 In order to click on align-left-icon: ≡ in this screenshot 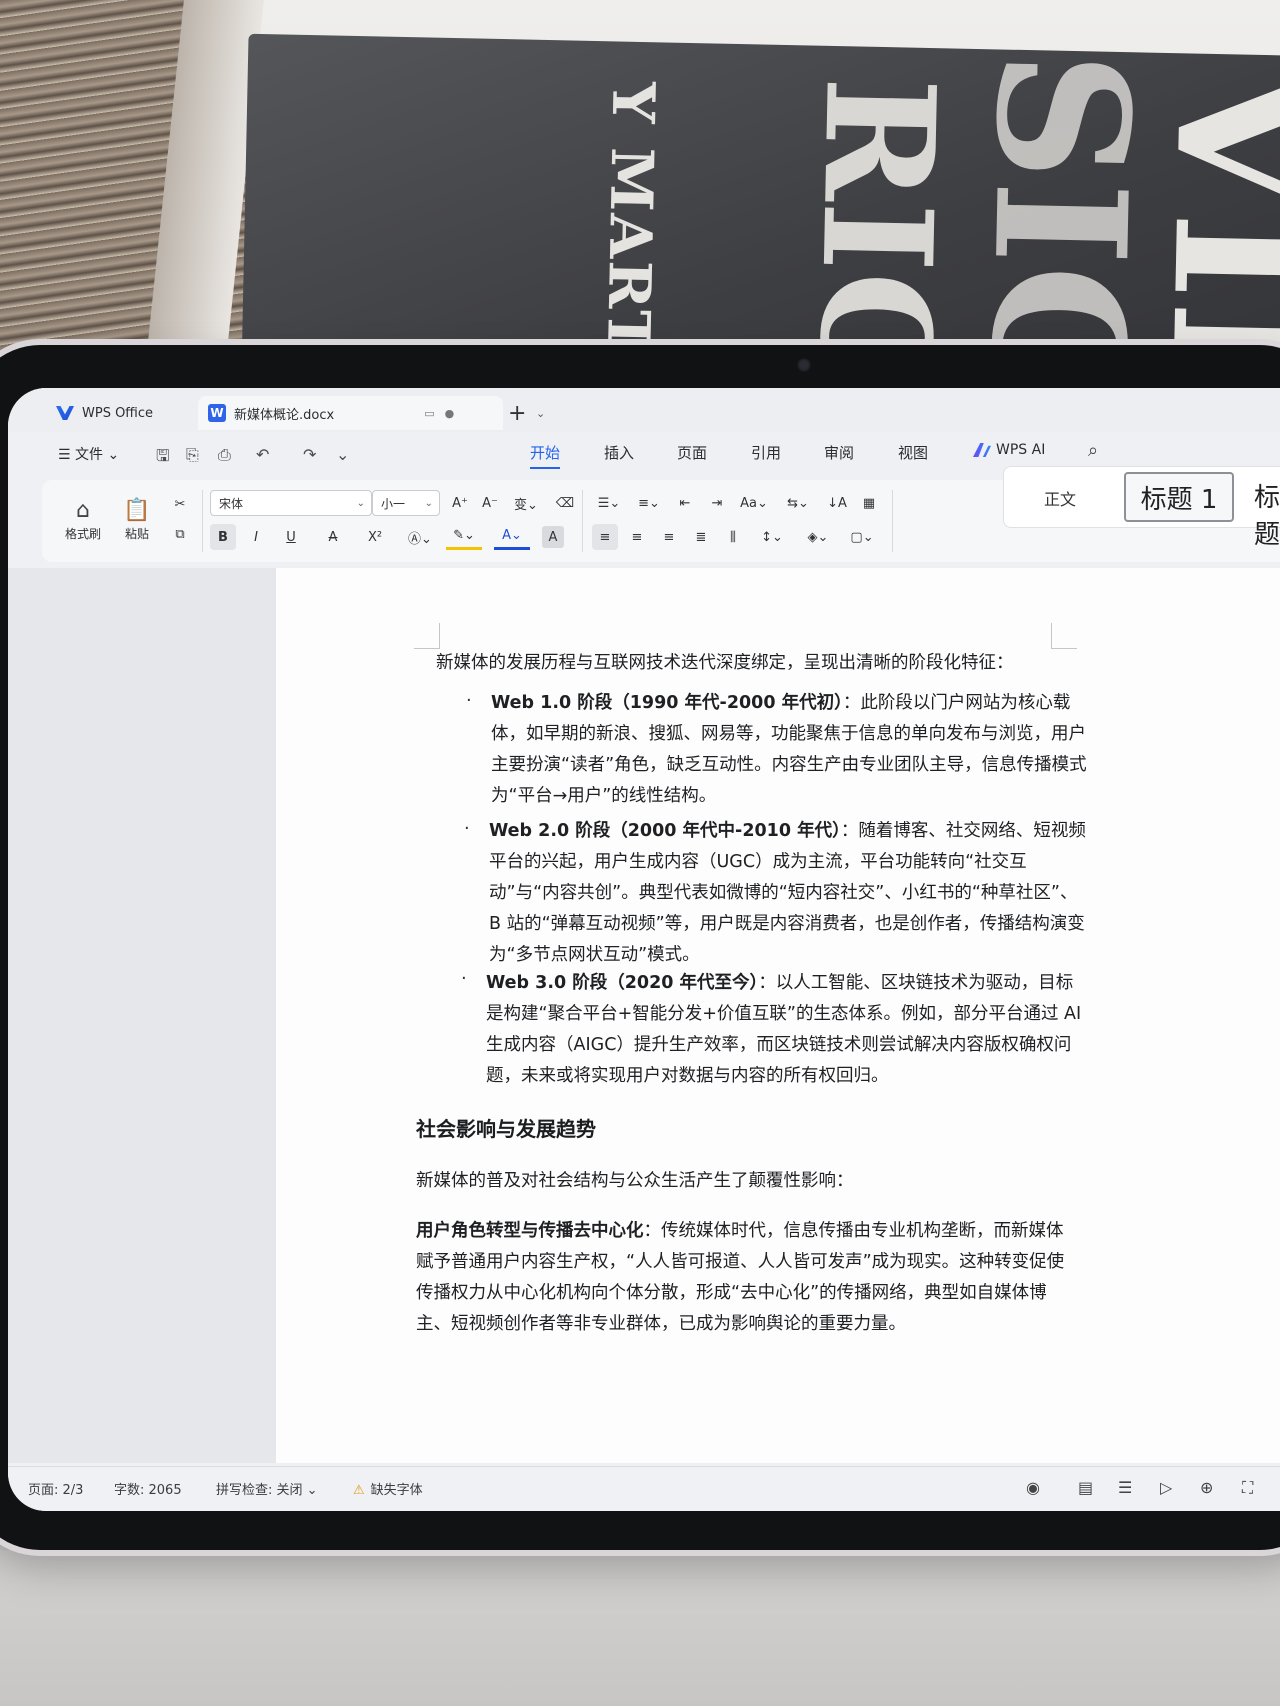, I will do `click(605, 537)`.